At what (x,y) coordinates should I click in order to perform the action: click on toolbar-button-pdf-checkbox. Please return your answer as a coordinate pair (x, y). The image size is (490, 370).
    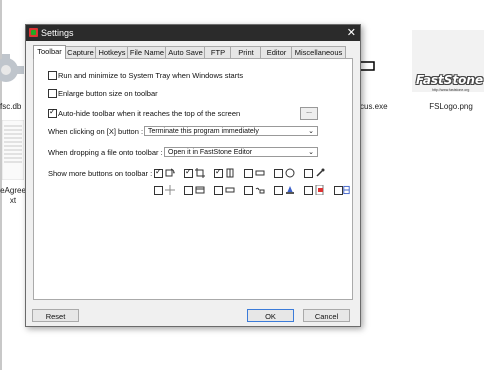
    Looking at the image, I should click on (308, 190).